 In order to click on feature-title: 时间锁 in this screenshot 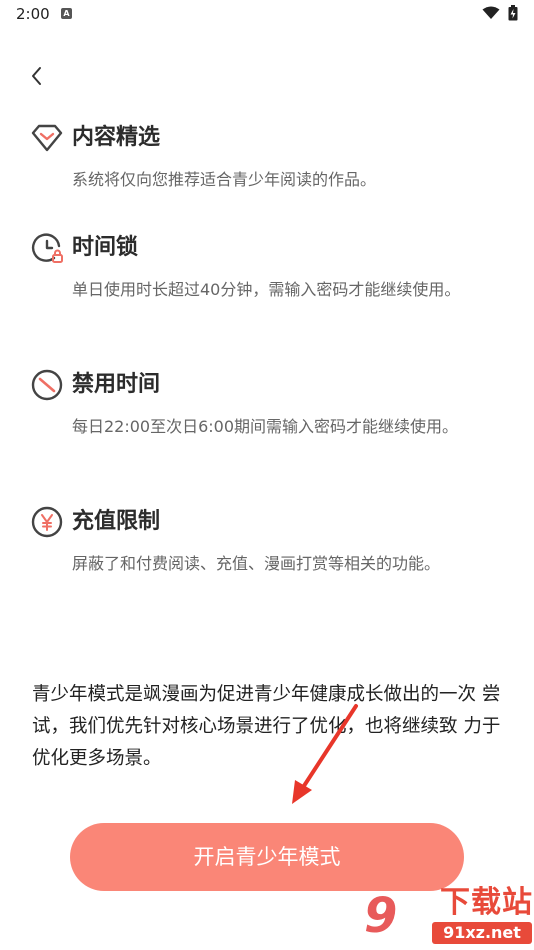, I will do `click(105, 247)`.